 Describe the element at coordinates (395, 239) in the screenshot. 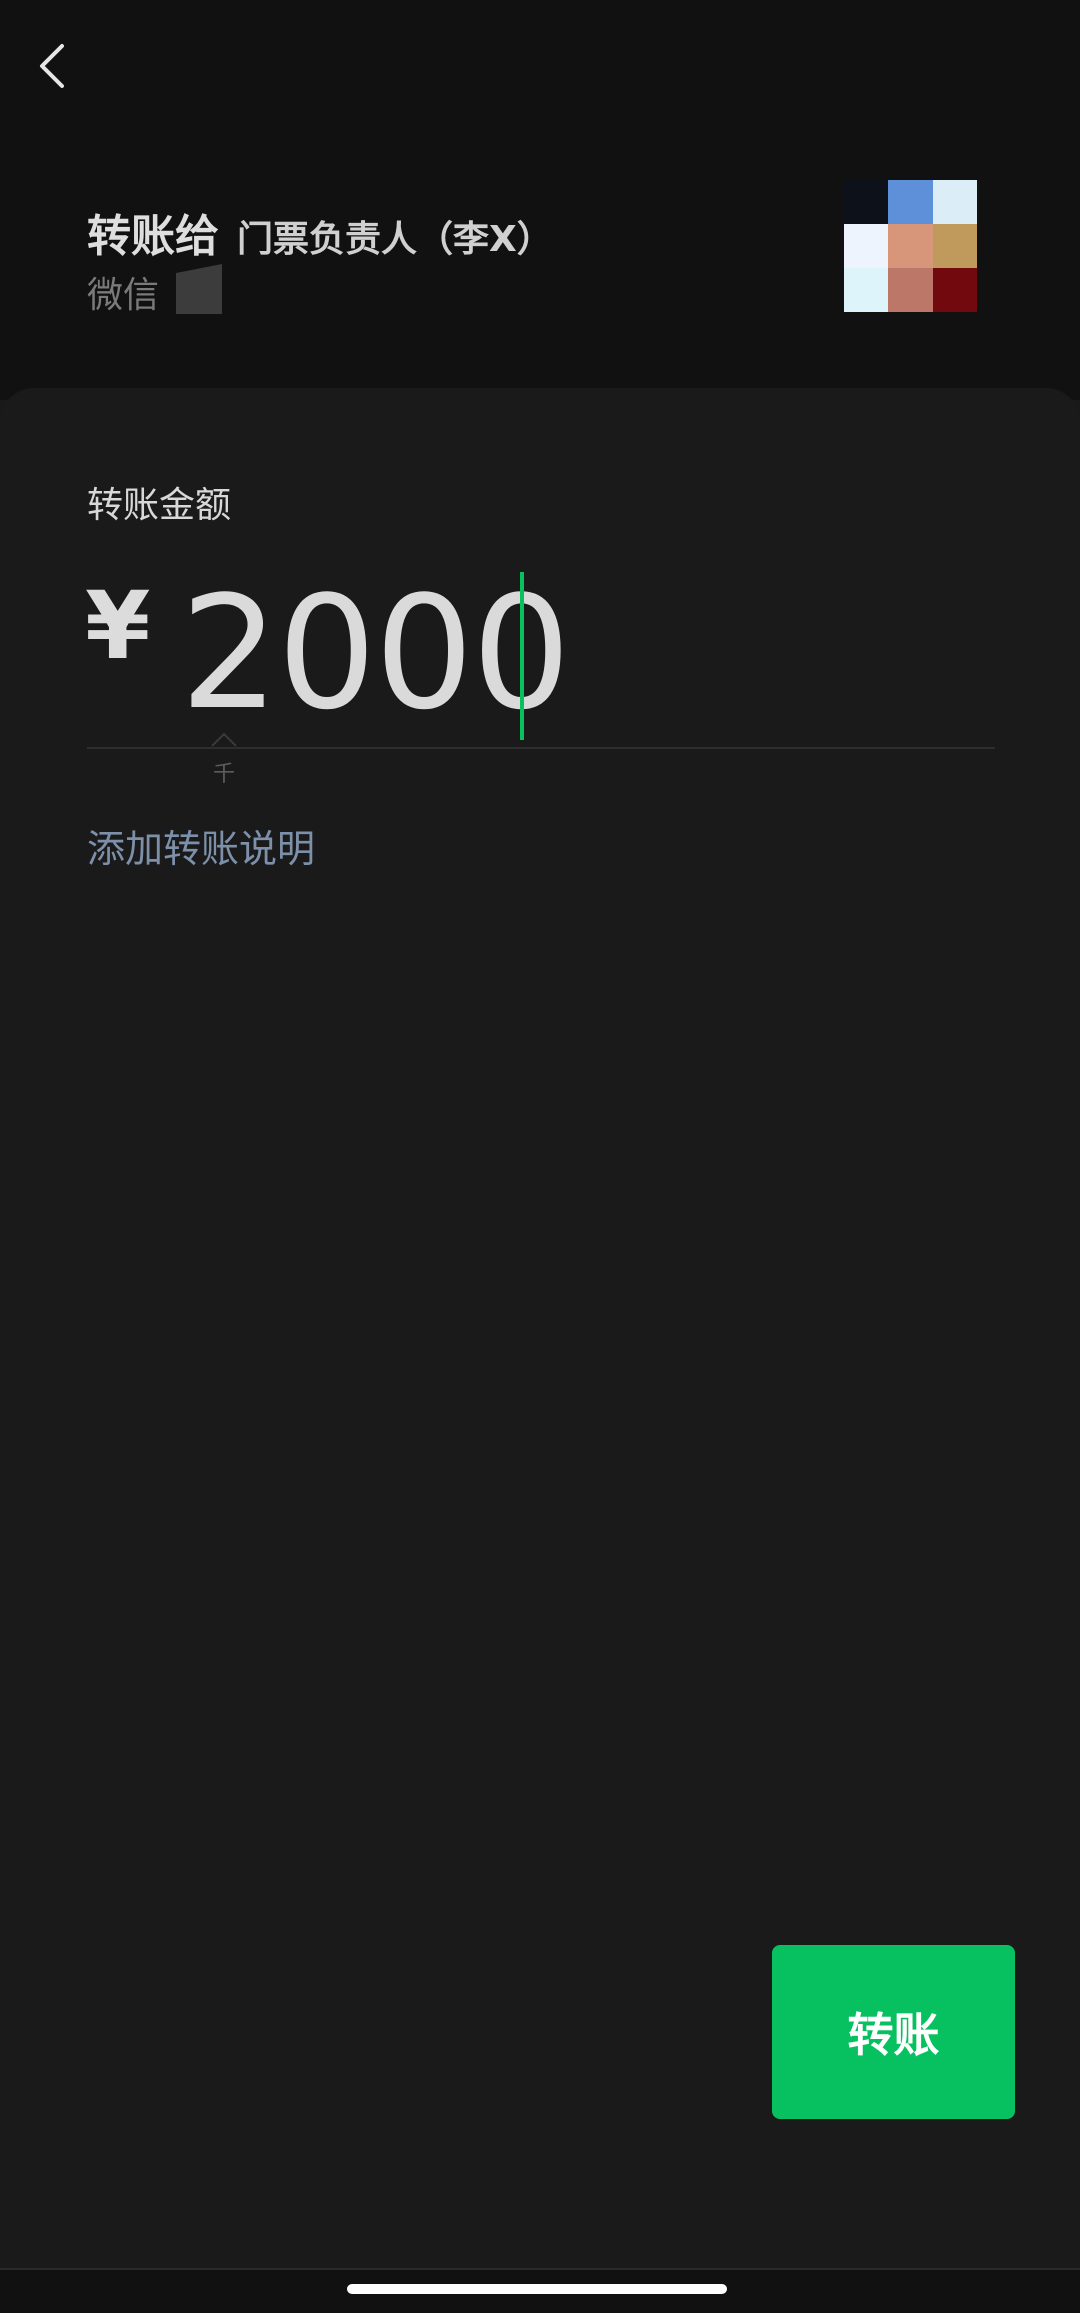

I see `recipient-name: 门票负责人（李X）` at that location.